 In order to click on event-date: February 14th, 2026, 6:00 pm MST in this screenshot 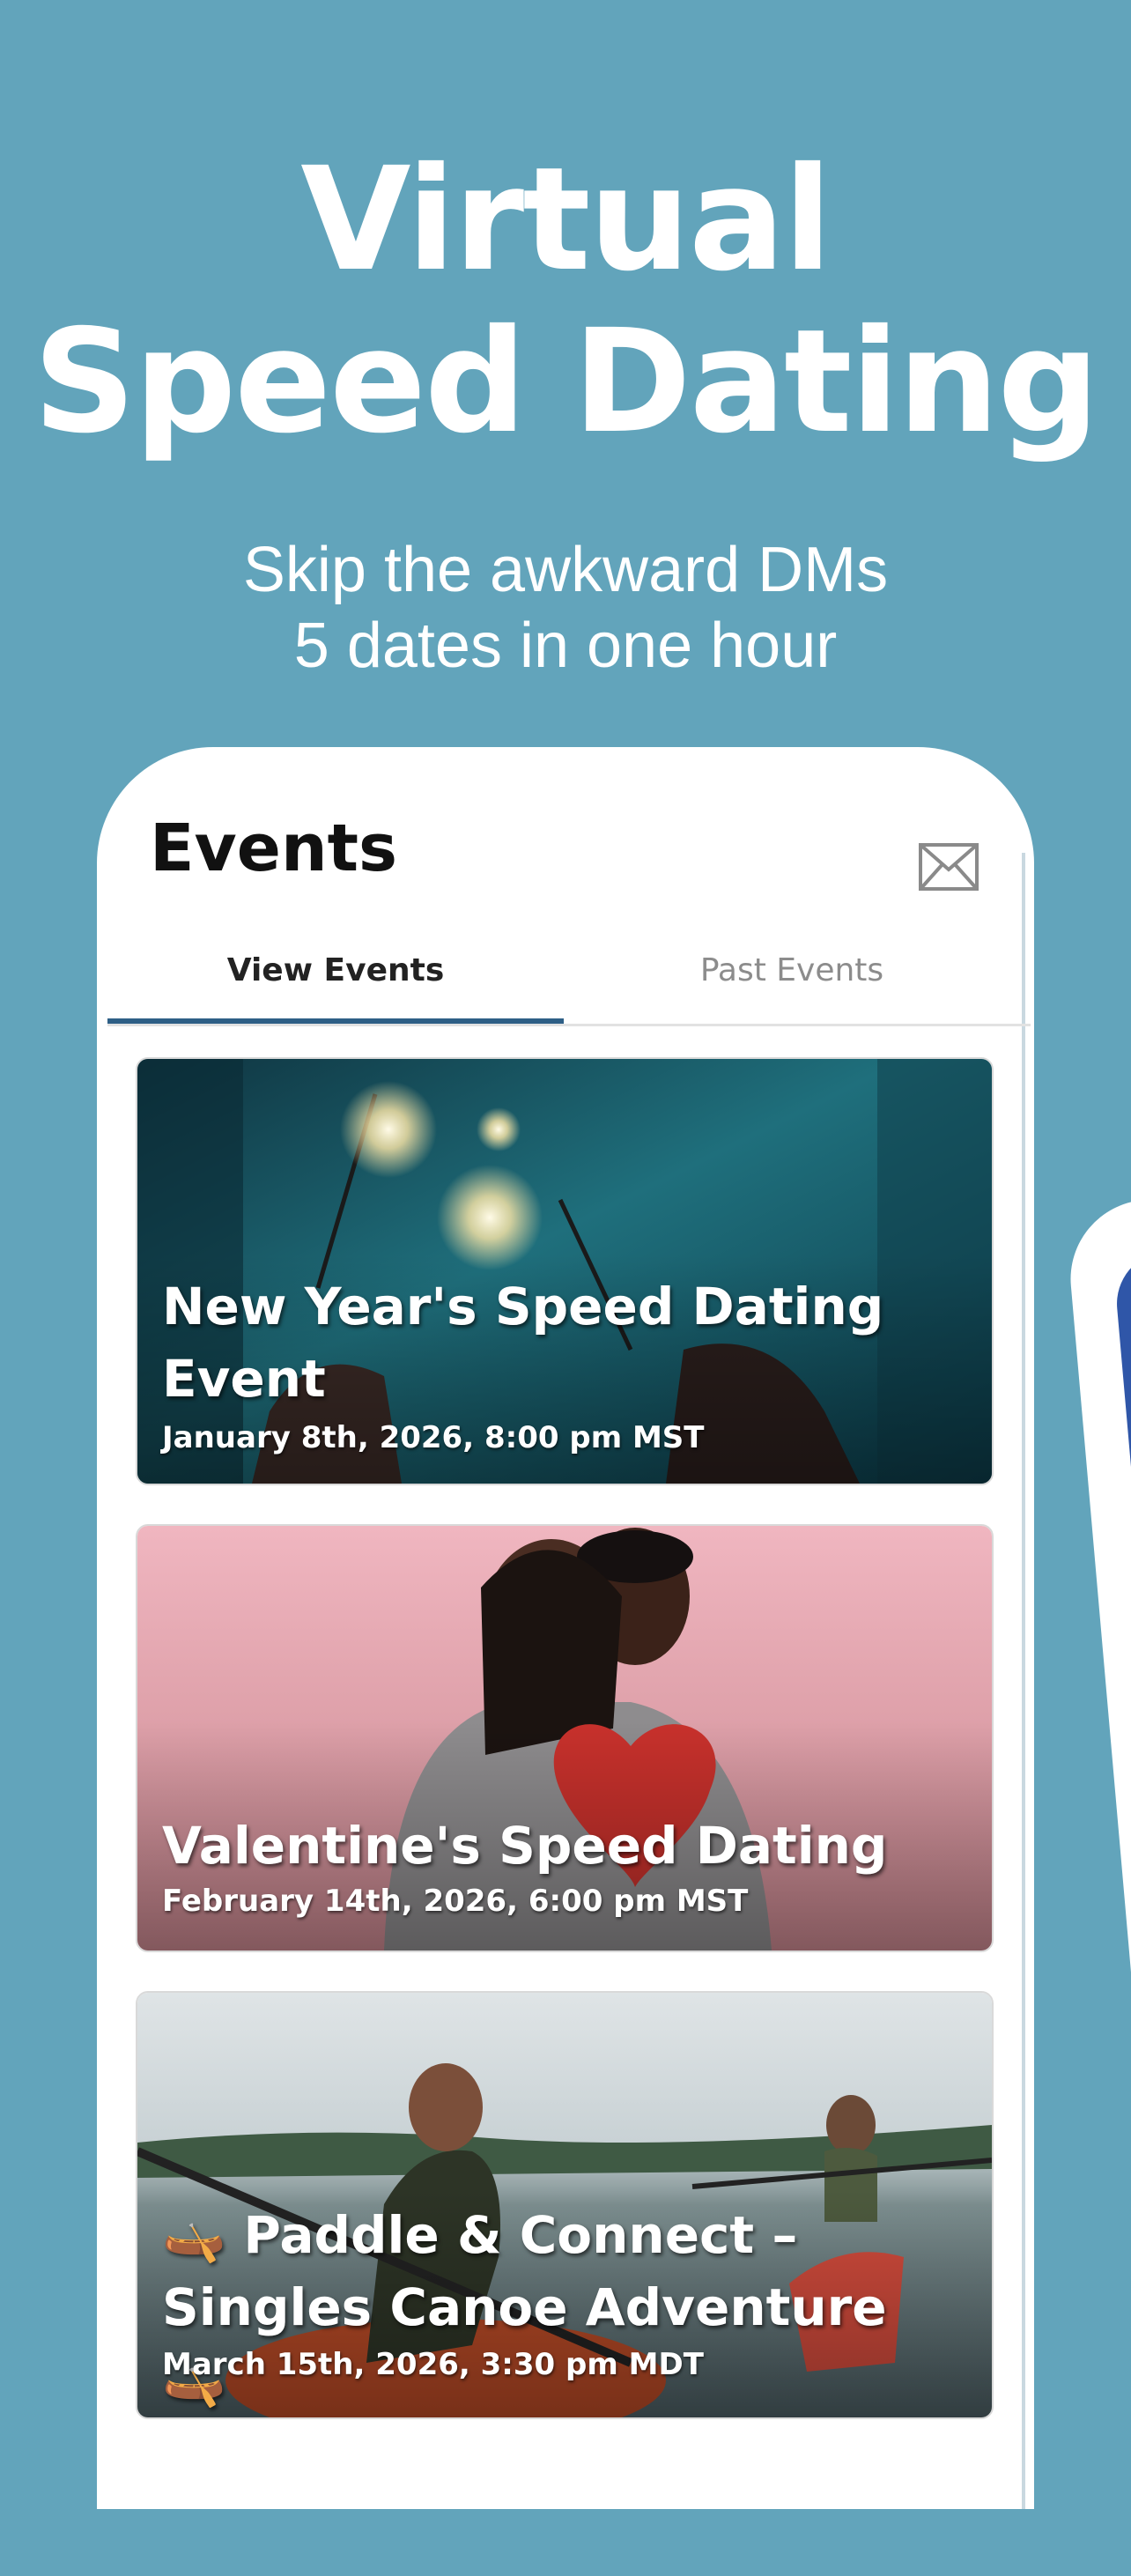, I will do `click(455, 1901)`.